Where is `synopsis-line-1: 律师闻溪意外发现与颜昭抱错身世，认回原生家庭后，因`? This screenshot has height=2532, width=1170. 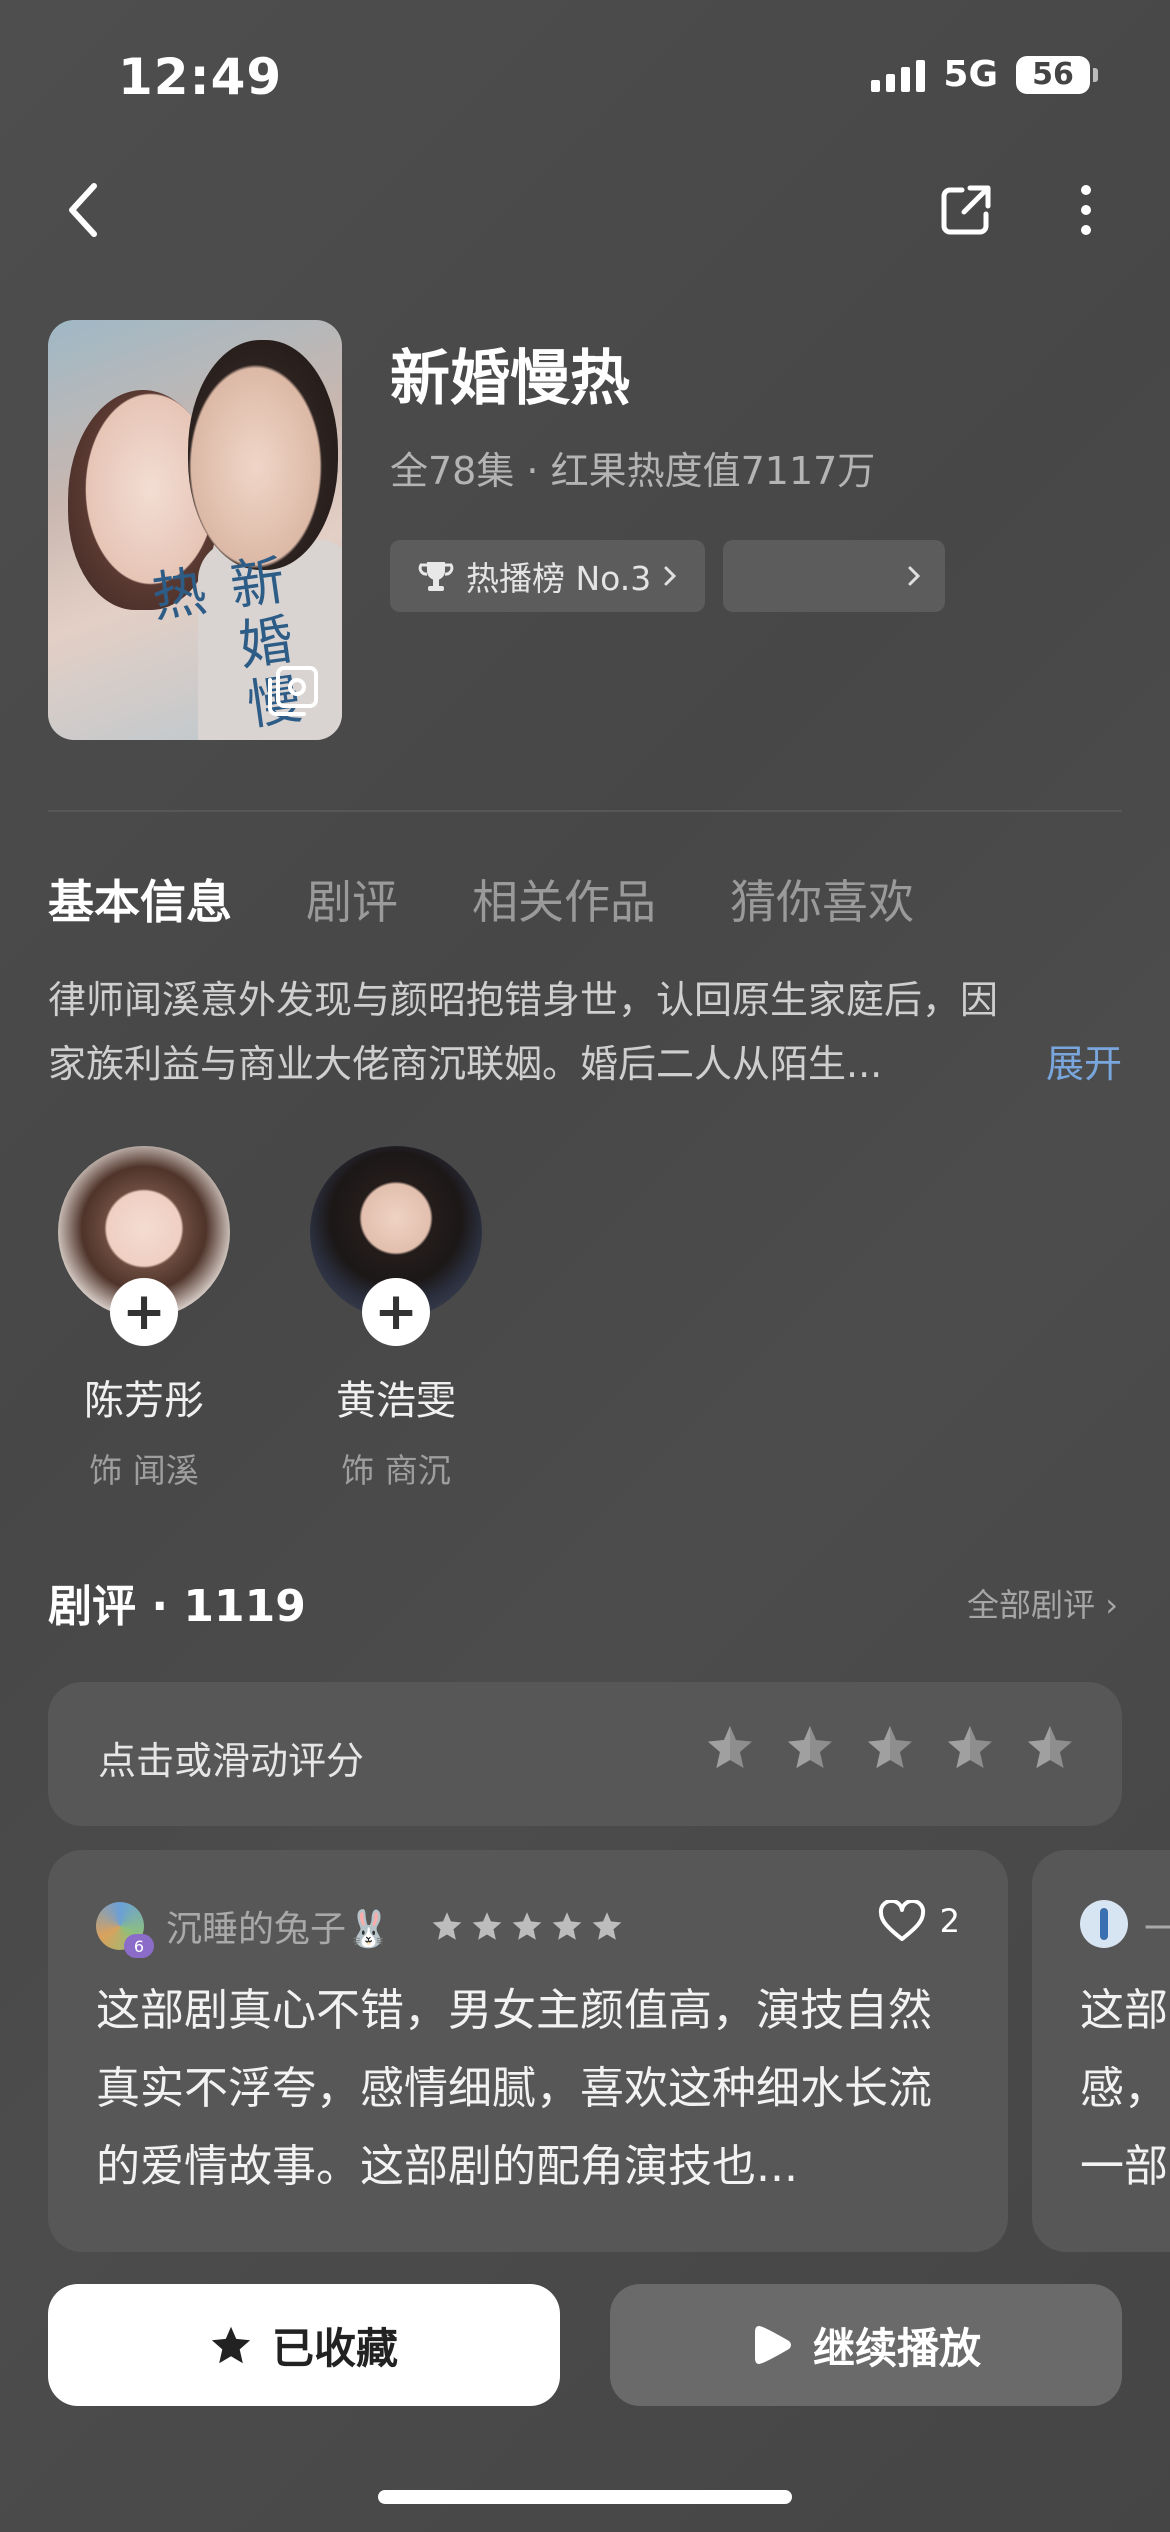 synopsis-line-1: 律师闻溪意外发现与颜昭抱错身世，认回原生家庭后，因 is located at coordinates (523, 1000).